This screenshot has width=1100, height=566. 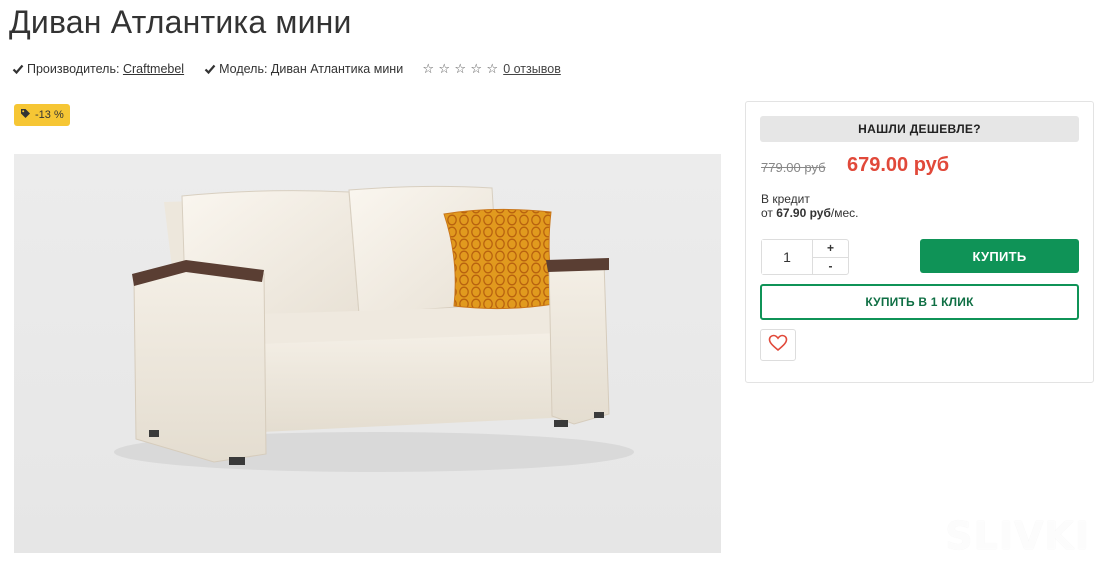 I want to click on quantity-stepper: + -, so click(x=805, y=257).